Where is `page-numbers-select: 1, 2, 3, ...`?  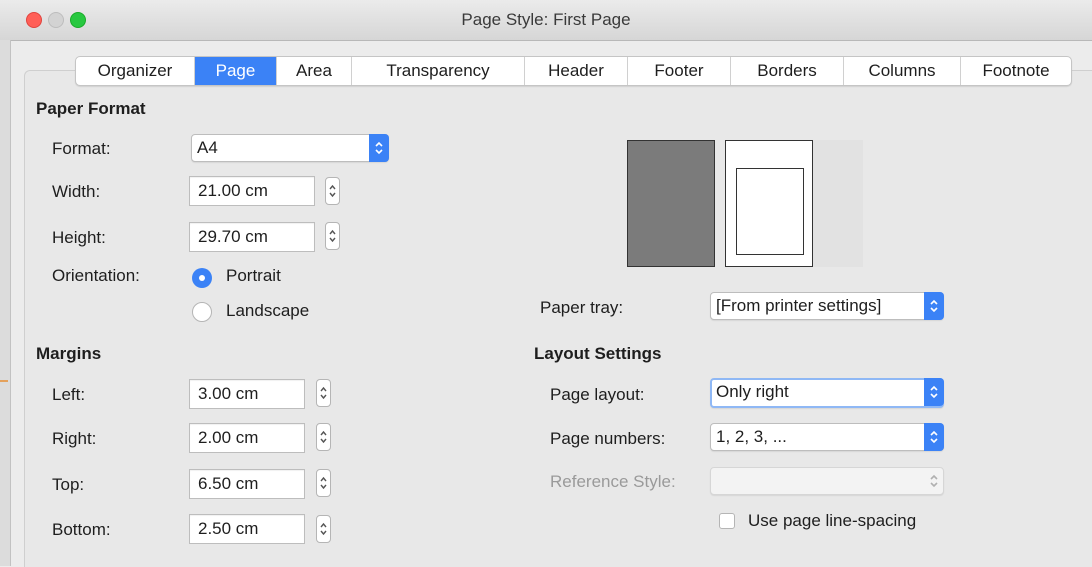 page-numbers-select: 1, 2, 3, ... is located at coordinates (827, 437).